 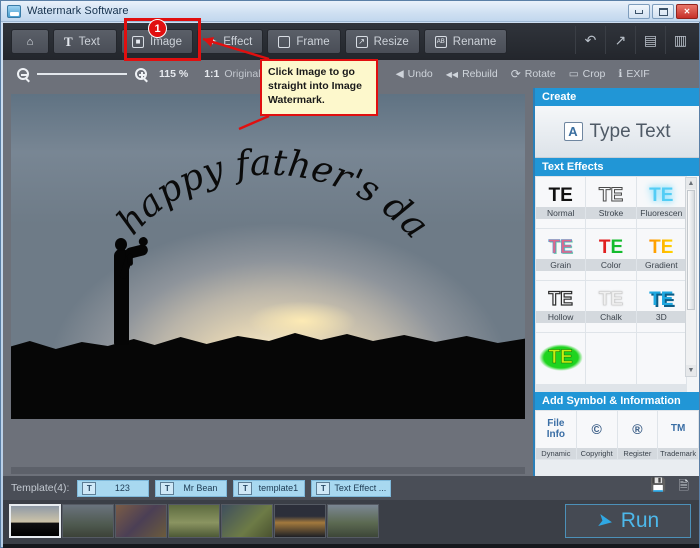 I want to click on feedback-chat-icon: ▤, so click(x=650, y=40).